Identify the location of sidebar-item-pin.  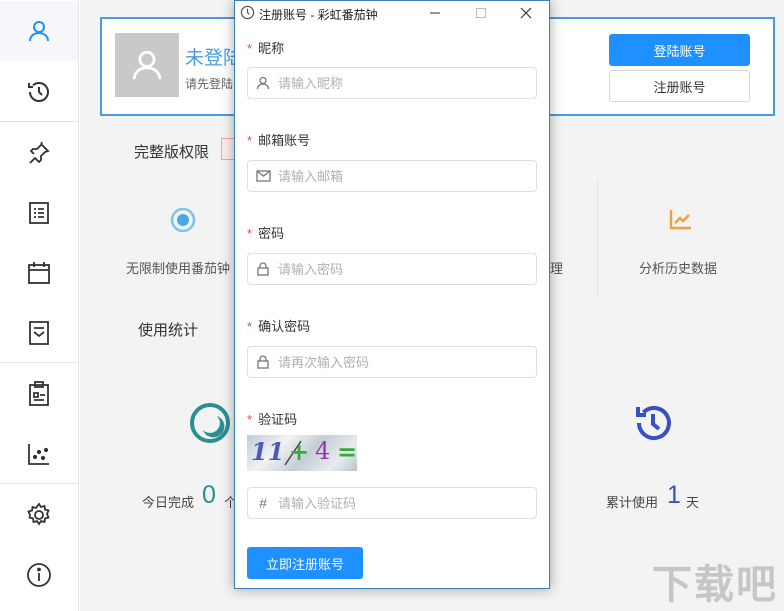
(39, 153).